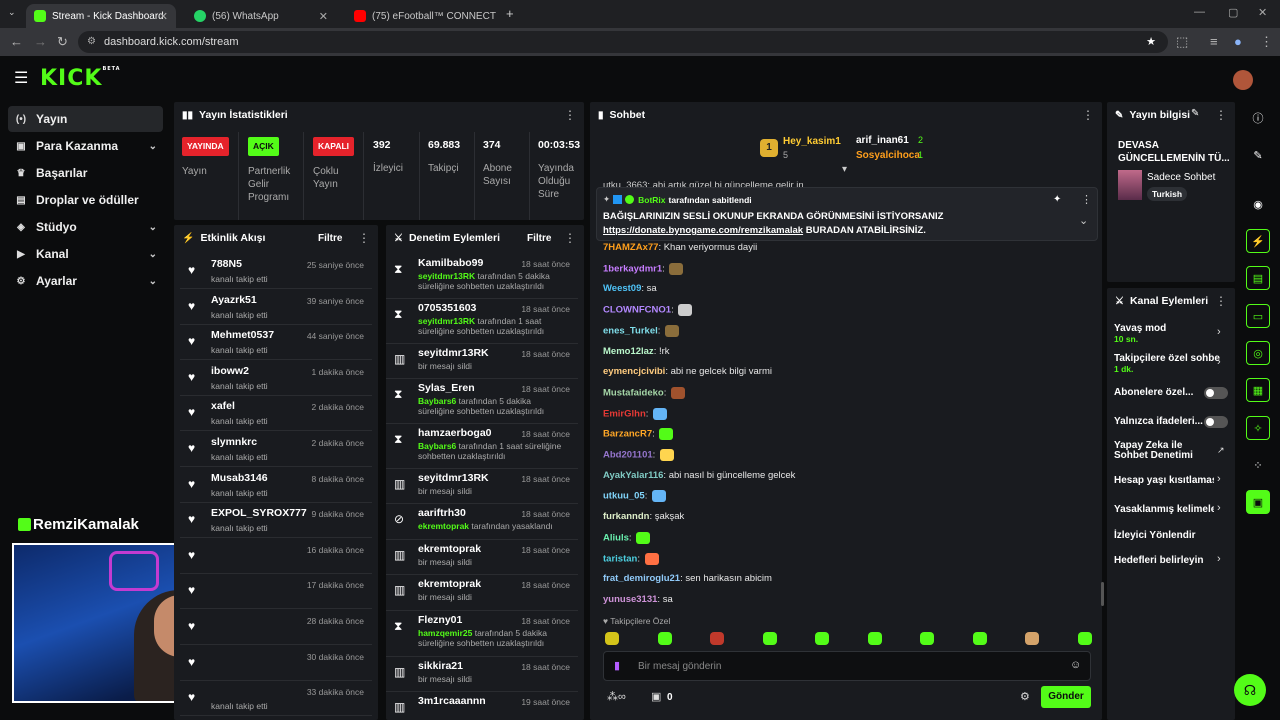  What do you see at coordinates (85, 146) in the screenshot?
I see `sidebar-item-para-kazanma: ▣ Para Kazanma ⌄` at bounding box center [85, 146].